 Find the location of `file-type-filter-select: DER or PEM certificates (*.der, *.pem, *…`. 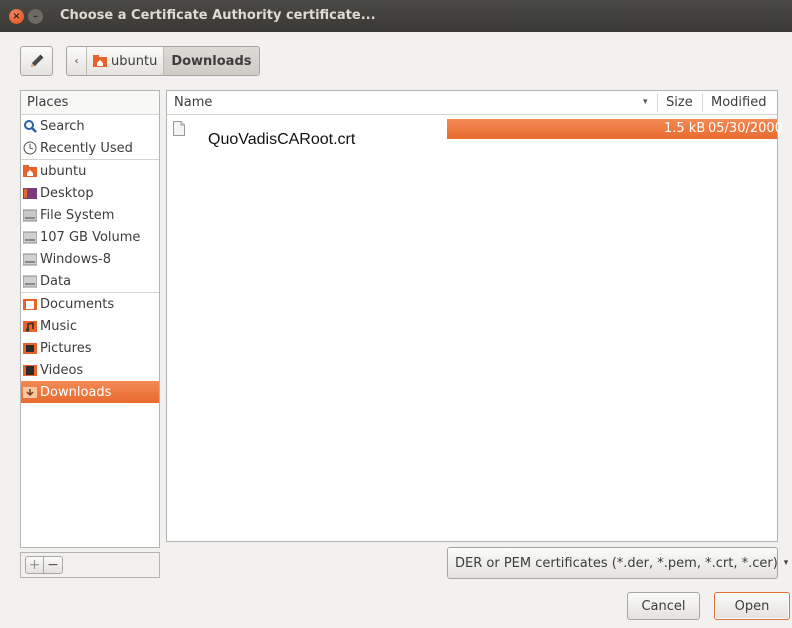

file-type-filter-select: DER or PEM certificates (*.der, *.pem, *… is located at coordinates (617, 563).